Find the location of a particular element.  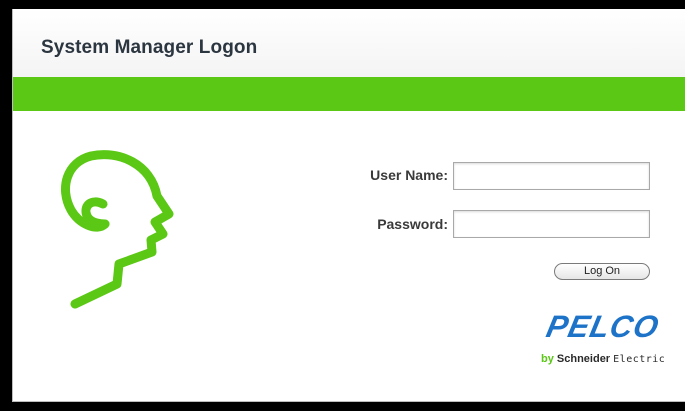

password-label: Password: is located at coordinates (412, 224).